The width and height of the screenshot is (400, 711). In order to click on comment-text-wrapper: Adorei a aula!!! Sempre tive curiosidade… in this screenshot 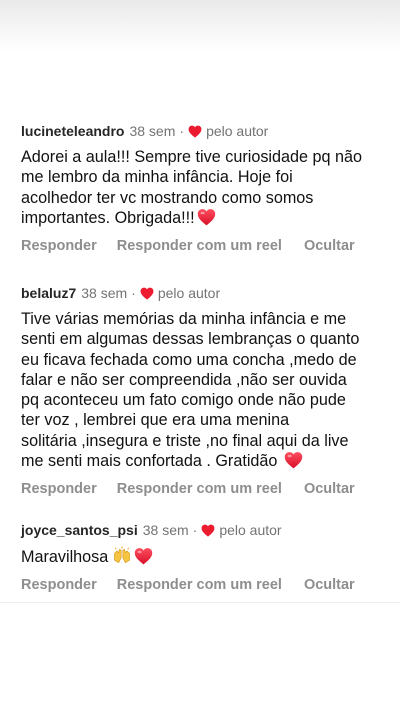, I will do `click(201, 187)`.